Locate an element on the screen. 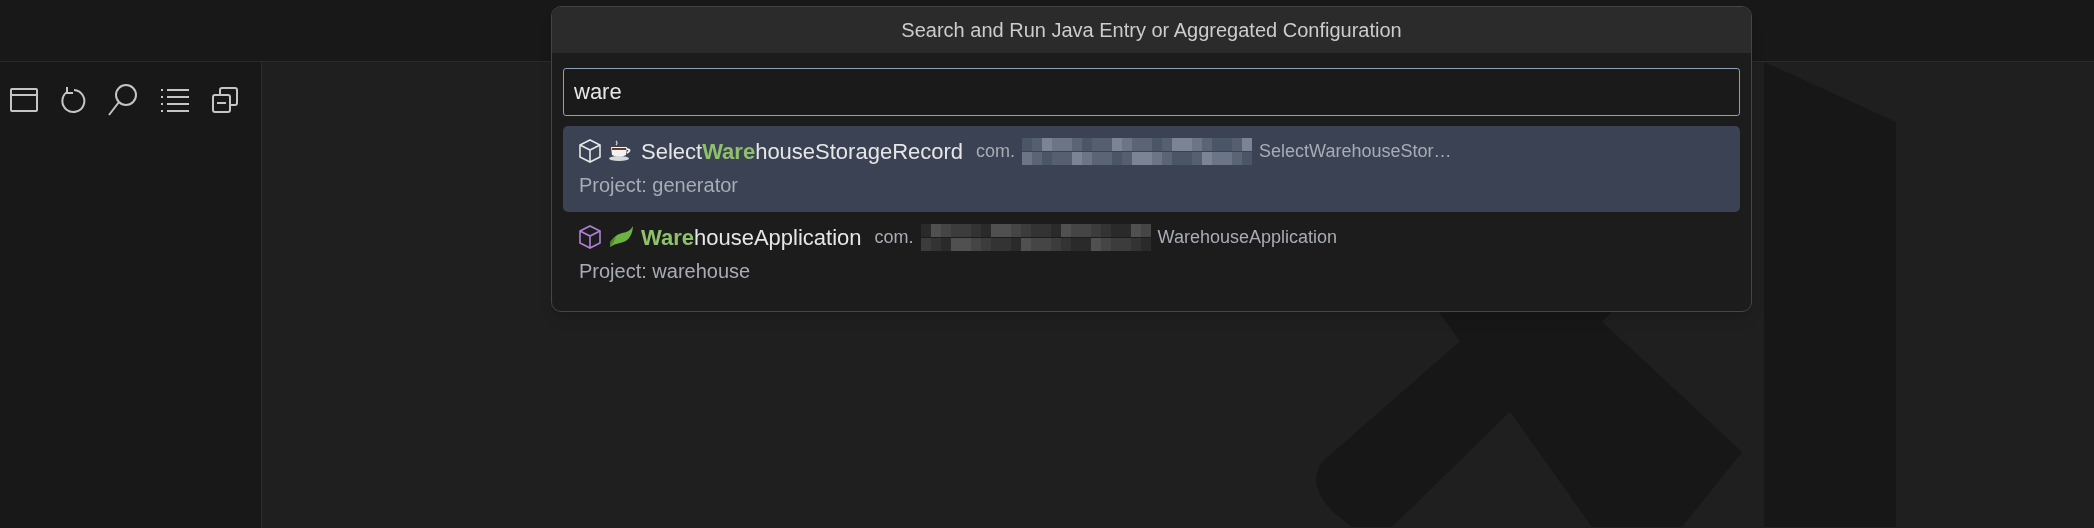 The image size is (2094, 528). refresh-icon is located at coordinates (73, 100).